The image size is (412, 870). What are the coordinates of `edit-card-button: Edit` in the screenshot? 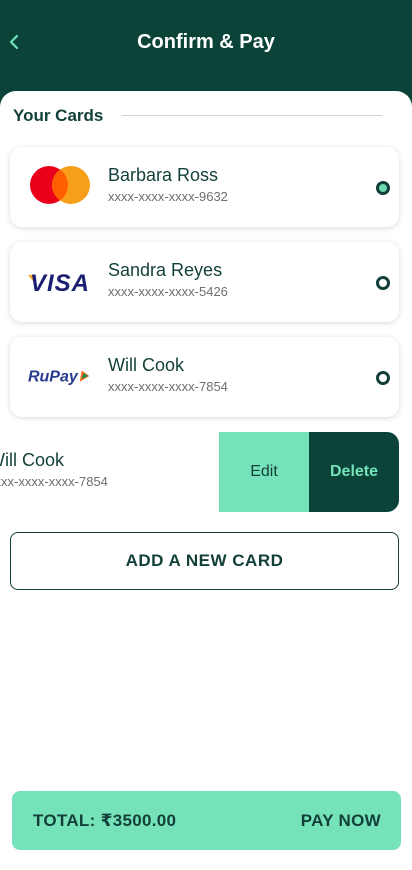 It's located at (264, 472).